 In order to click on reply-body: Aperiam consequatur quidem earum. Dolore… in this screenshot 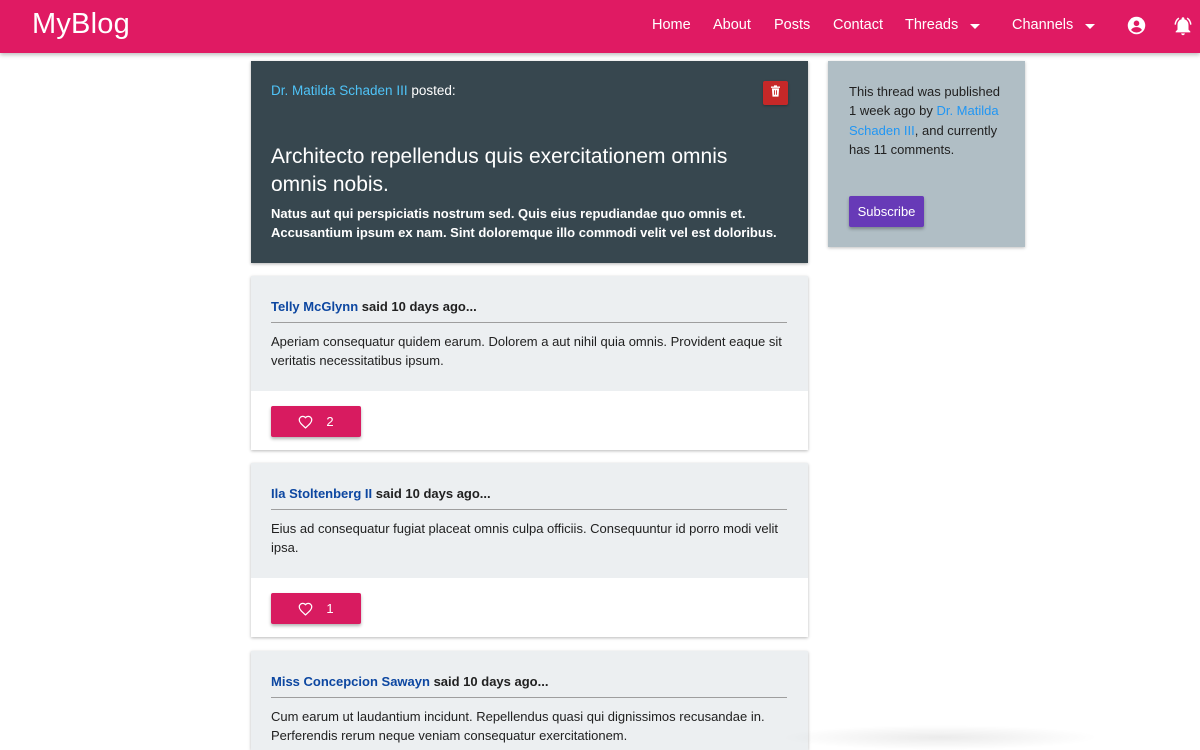, I will do `click(526, 351)`.